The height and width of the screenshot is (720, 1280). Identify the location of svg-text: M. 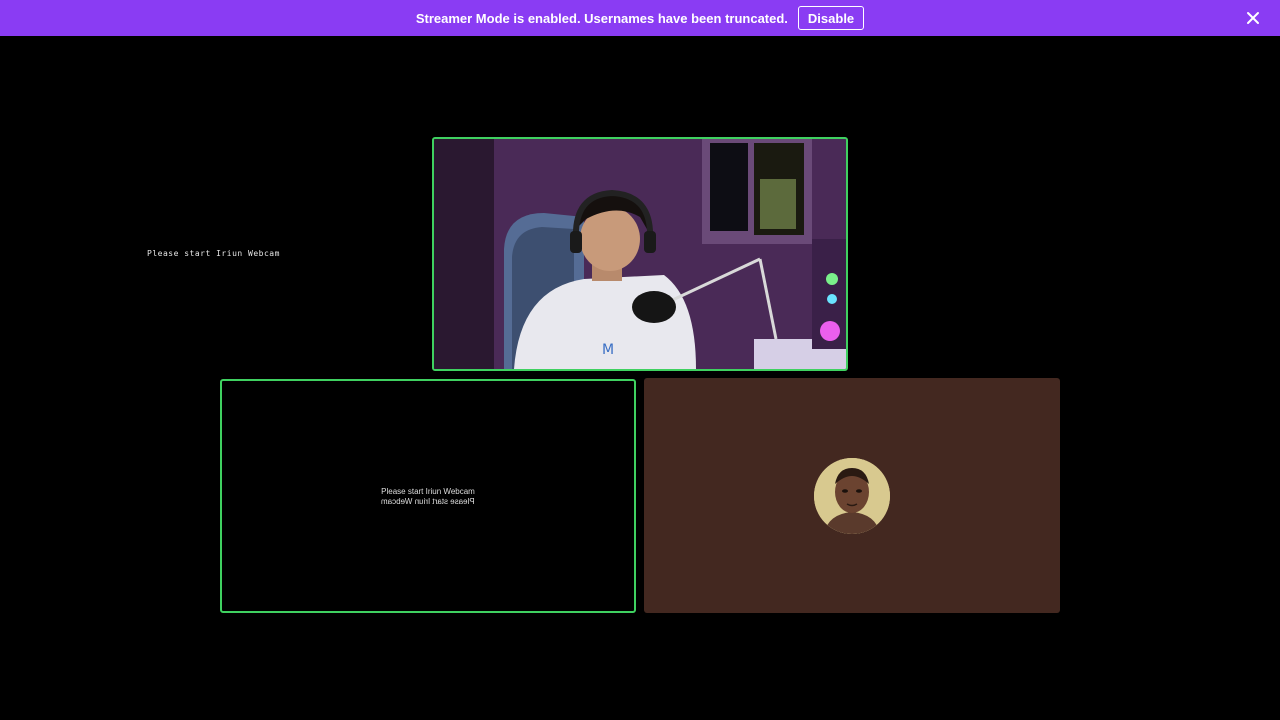
(608, 350).